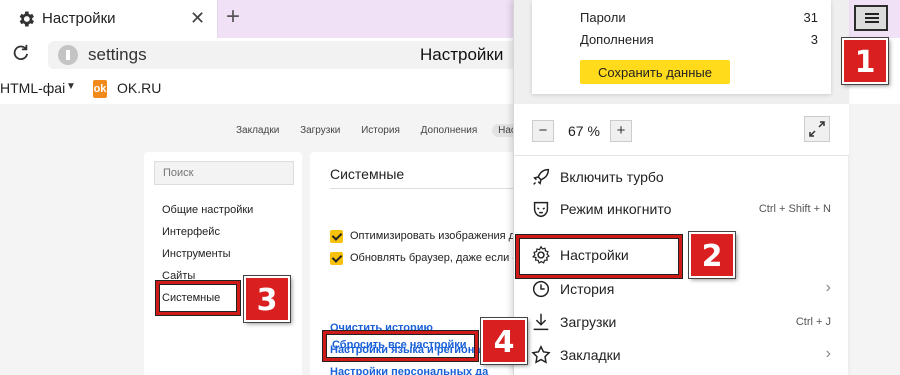  Describe the element at coordinates (198, 298) in the screenshot. I see `highlight-system` at that location.